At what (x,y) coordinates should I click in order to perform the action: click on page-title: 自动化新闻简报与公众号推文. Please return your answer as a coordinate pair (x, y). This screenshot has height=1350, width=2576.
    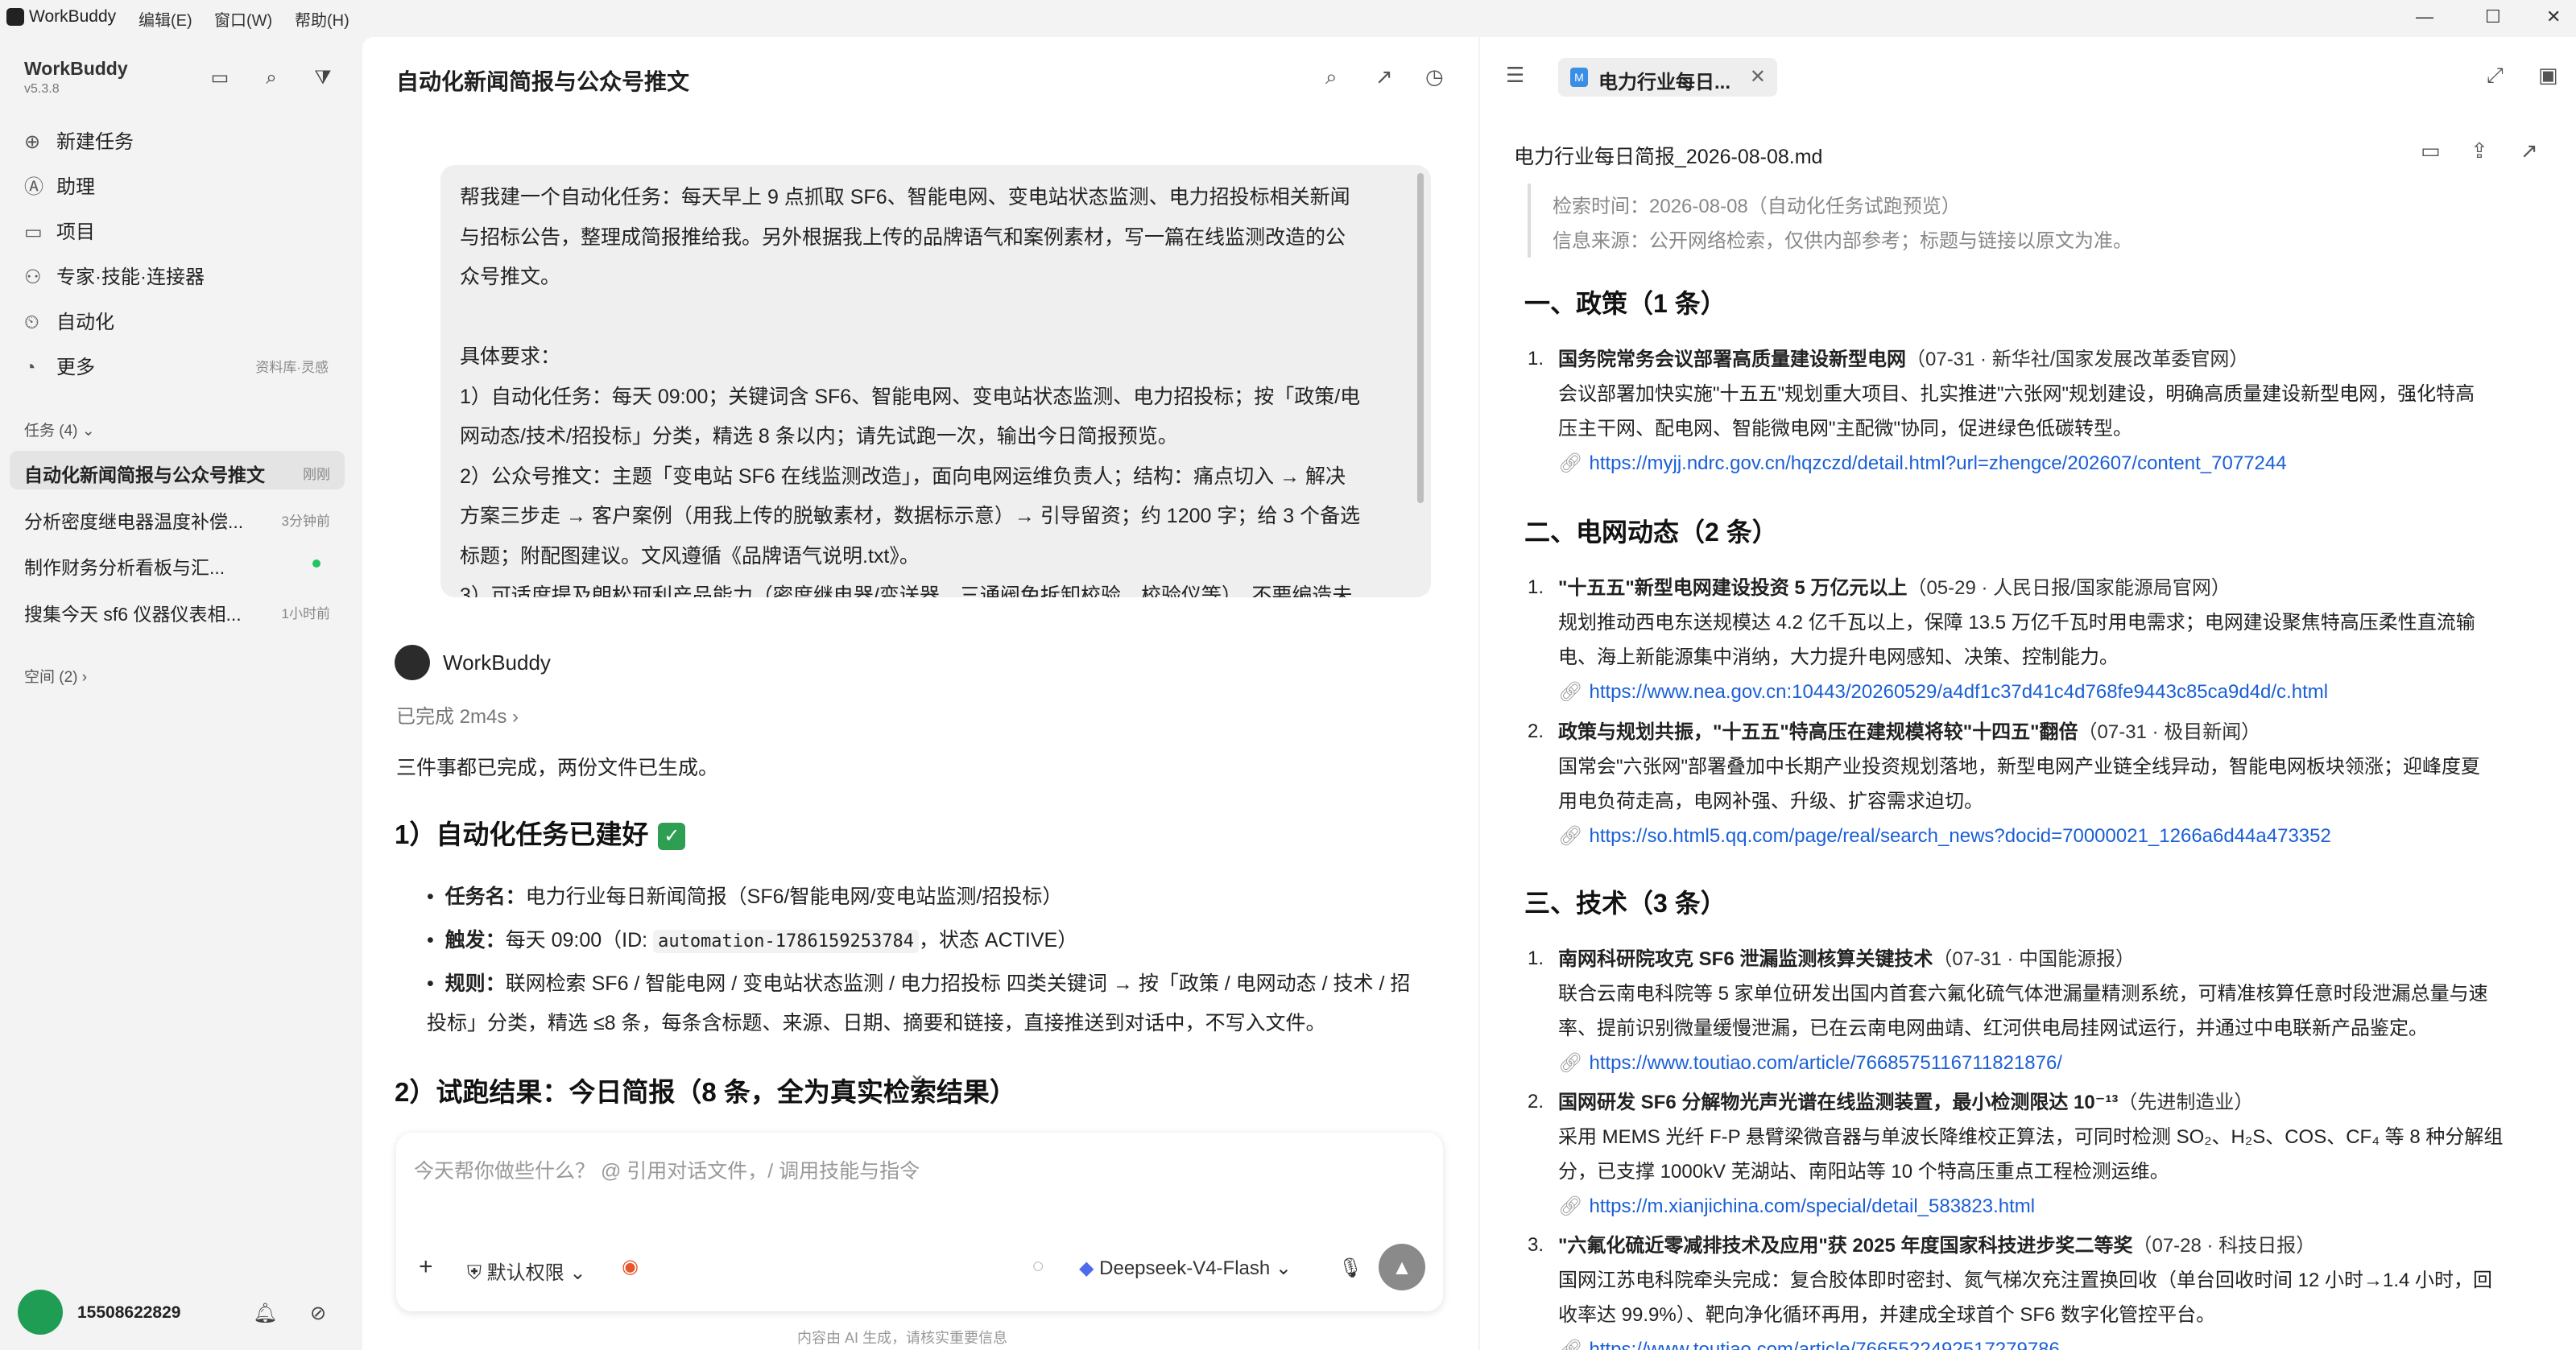
    Looking at the image, I should click on (543, 81).